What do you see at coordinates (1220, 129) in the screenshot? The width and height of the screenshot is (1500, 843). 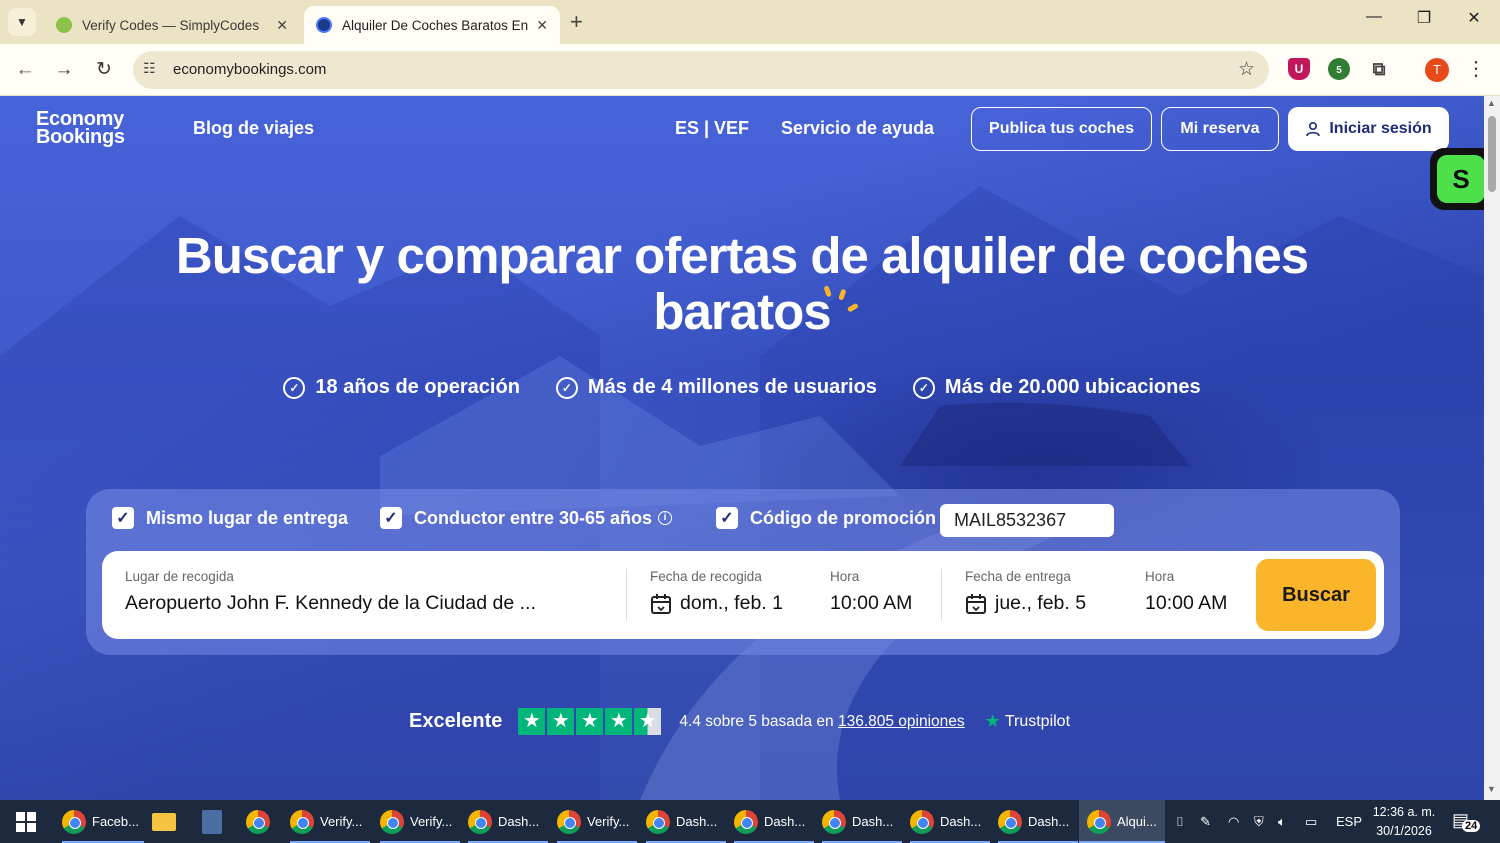 I see `my-reservation-button: Mi reserva` at bounding box center [1220, 129].